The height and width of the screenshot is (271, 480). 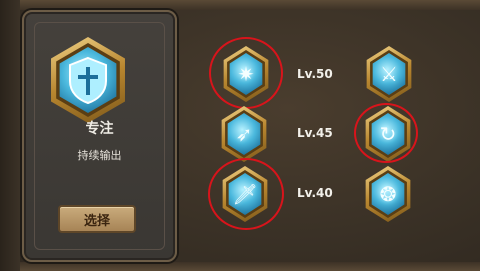 What do you see at coordinates (240, 266) in the screenshot?
I see `bottom-frame-rail` at bounding box center [240, 266].